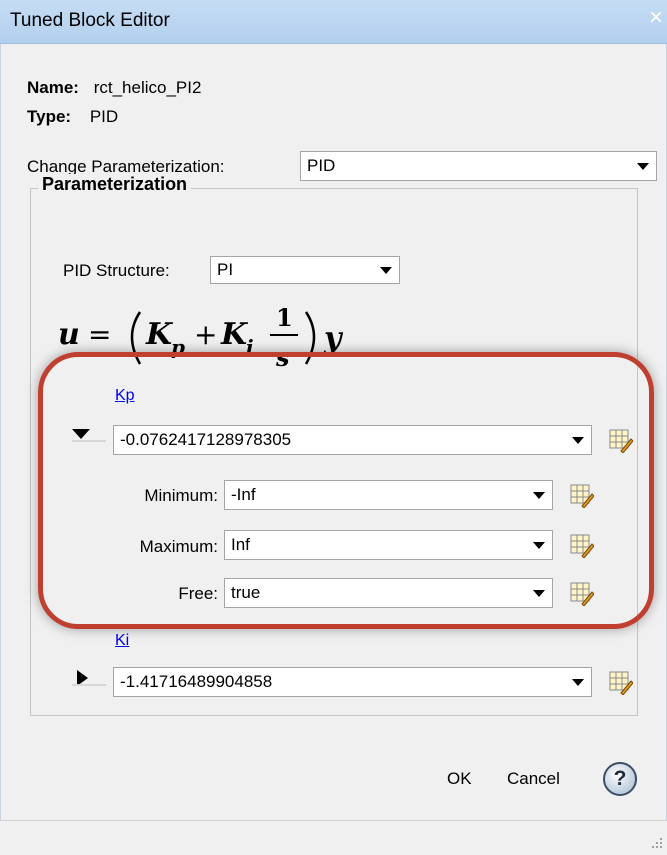 The height and width of the screenshot is (855, 667). Describe the element at coordinates (115, 184) in the screenshot. I see `parameterization-legend: Parameterization` at that location.